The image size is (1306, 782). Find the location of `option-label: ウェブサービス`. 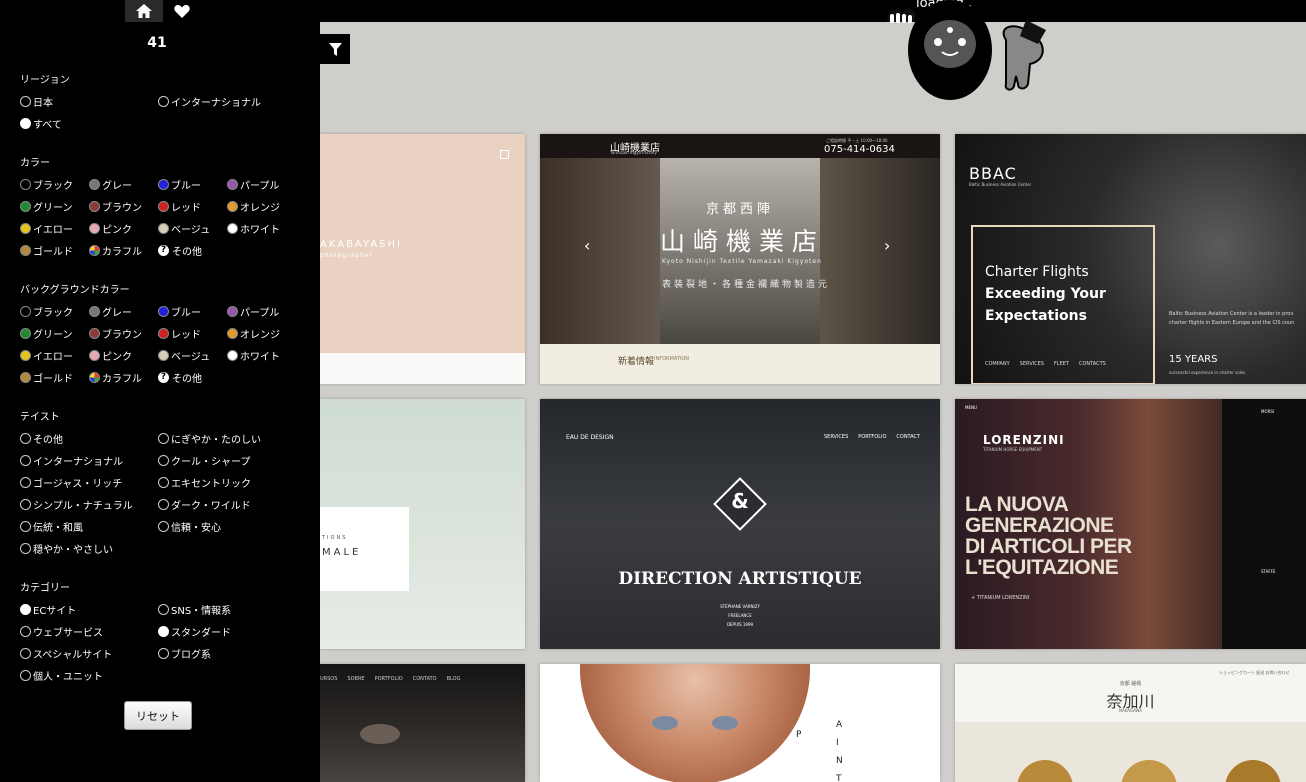

option-label: ウェブサービス is located at coordinates (68, 633).